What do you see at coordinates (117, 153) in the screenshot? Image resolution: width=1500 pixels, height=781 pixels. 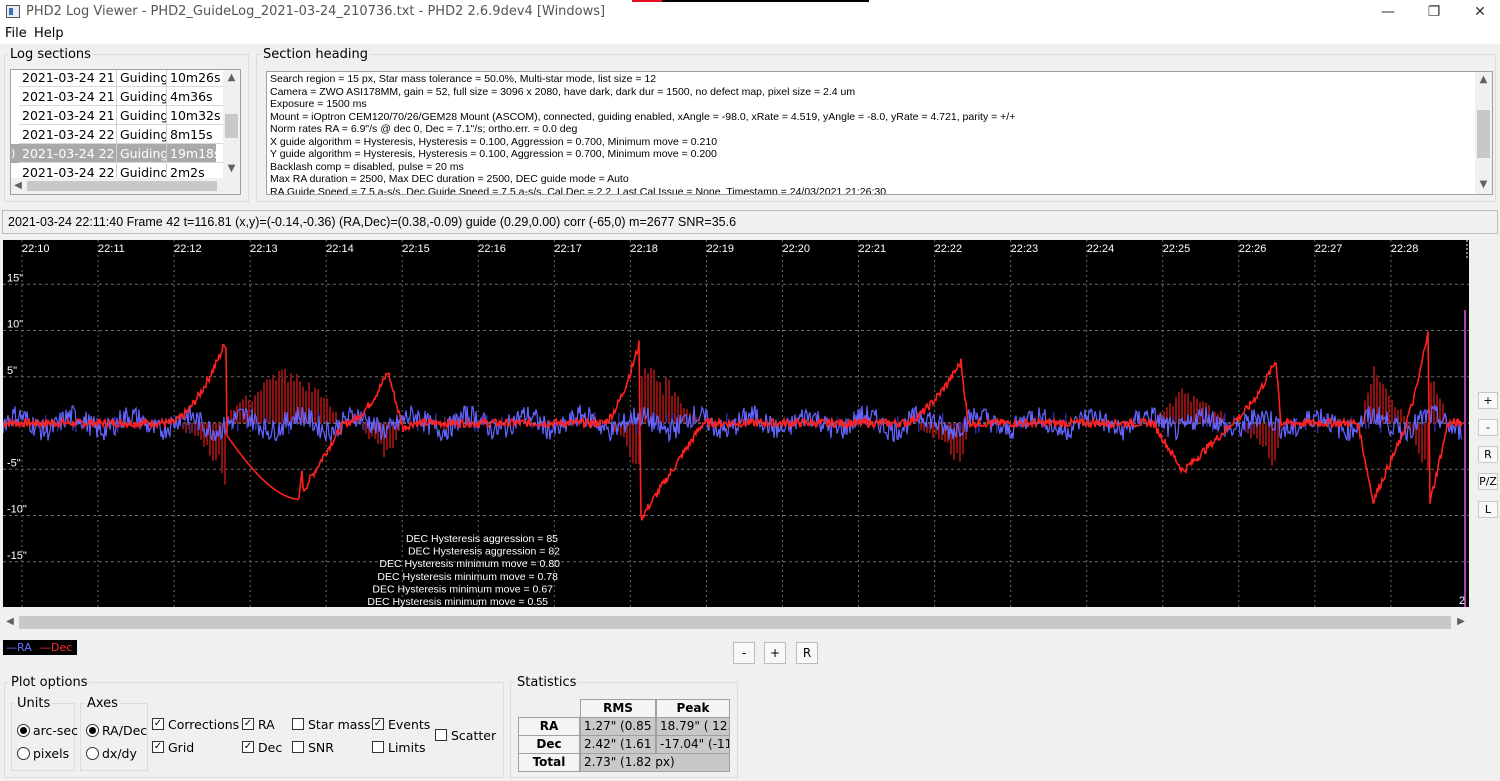 I see `log-section-row: )2021-03-24 22:09Guiding19m18s` at bounding box center [117, 153].